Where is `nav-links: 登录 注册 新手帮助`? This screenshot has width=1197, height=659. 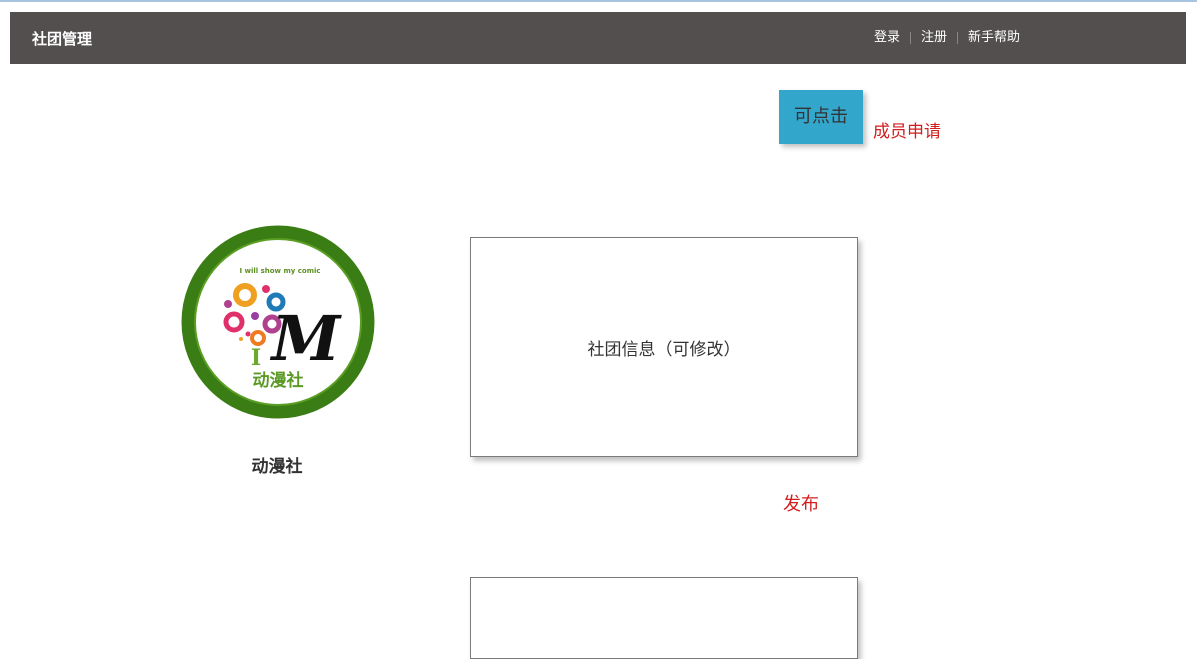
nav-links: 登录 注册 新手帮助 is located at coordinates (947, 38).